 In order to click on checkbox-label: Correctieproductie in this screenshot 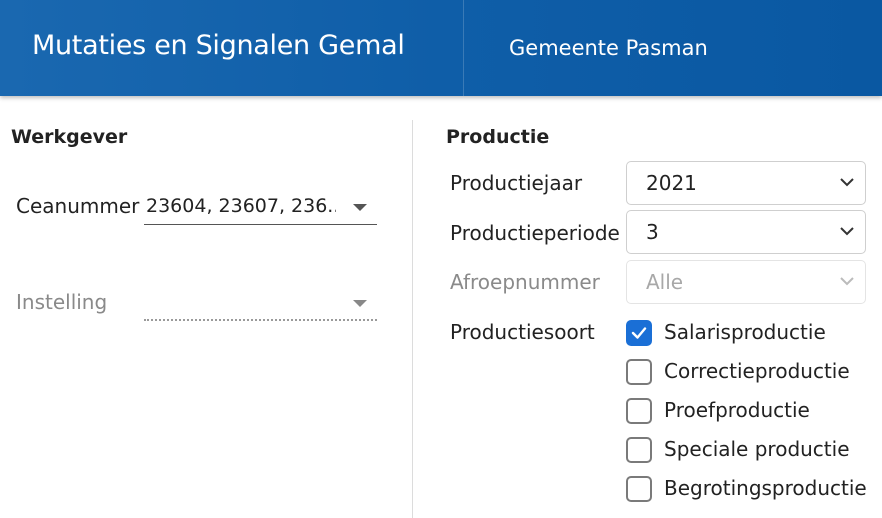, I will do `click(757, 371)`.